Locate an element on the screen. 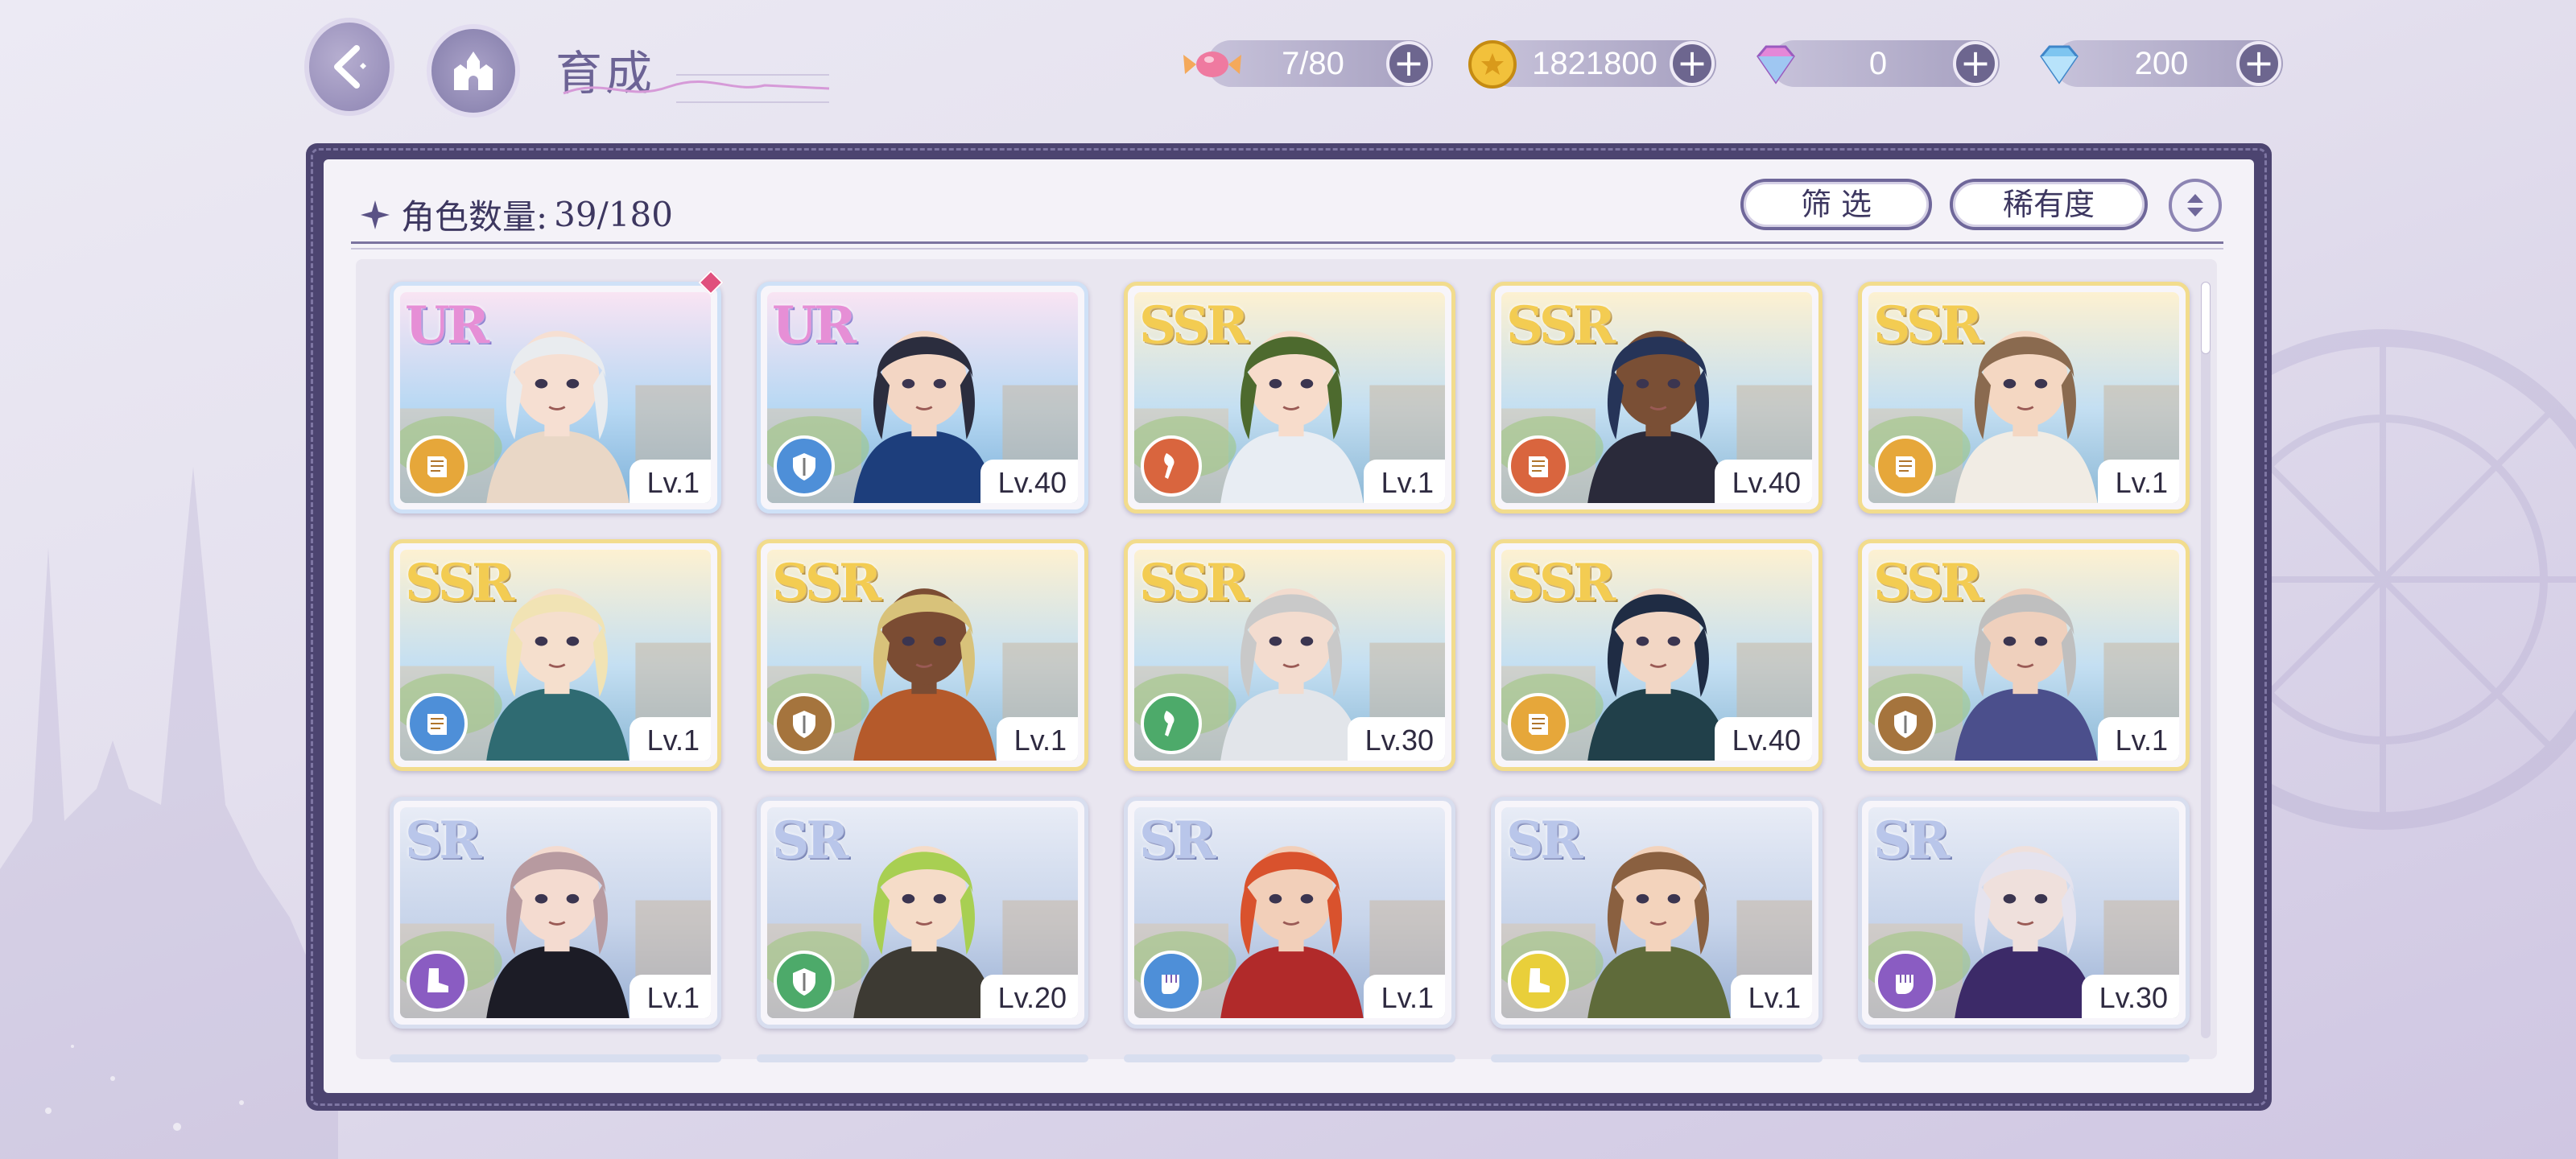 The width and height of the screenshot is (2576, 1159). resource-diamond: 200 + is located at coordinates (2161, 63).